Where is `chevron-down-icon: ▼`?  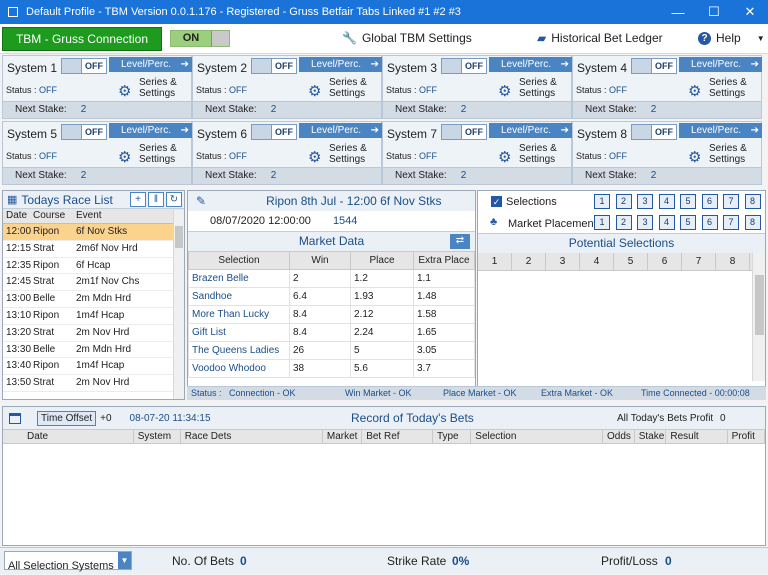 chevron-down-icon: ▼ is located at coordinates (761, 38).